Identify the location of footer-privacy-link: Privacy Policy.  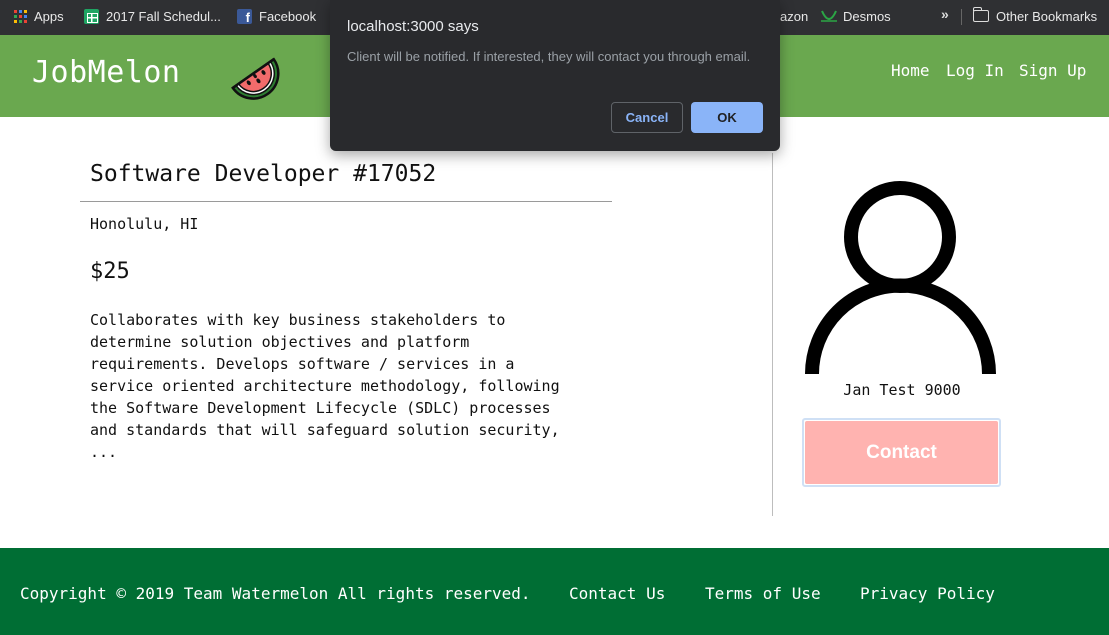
(927, 593).